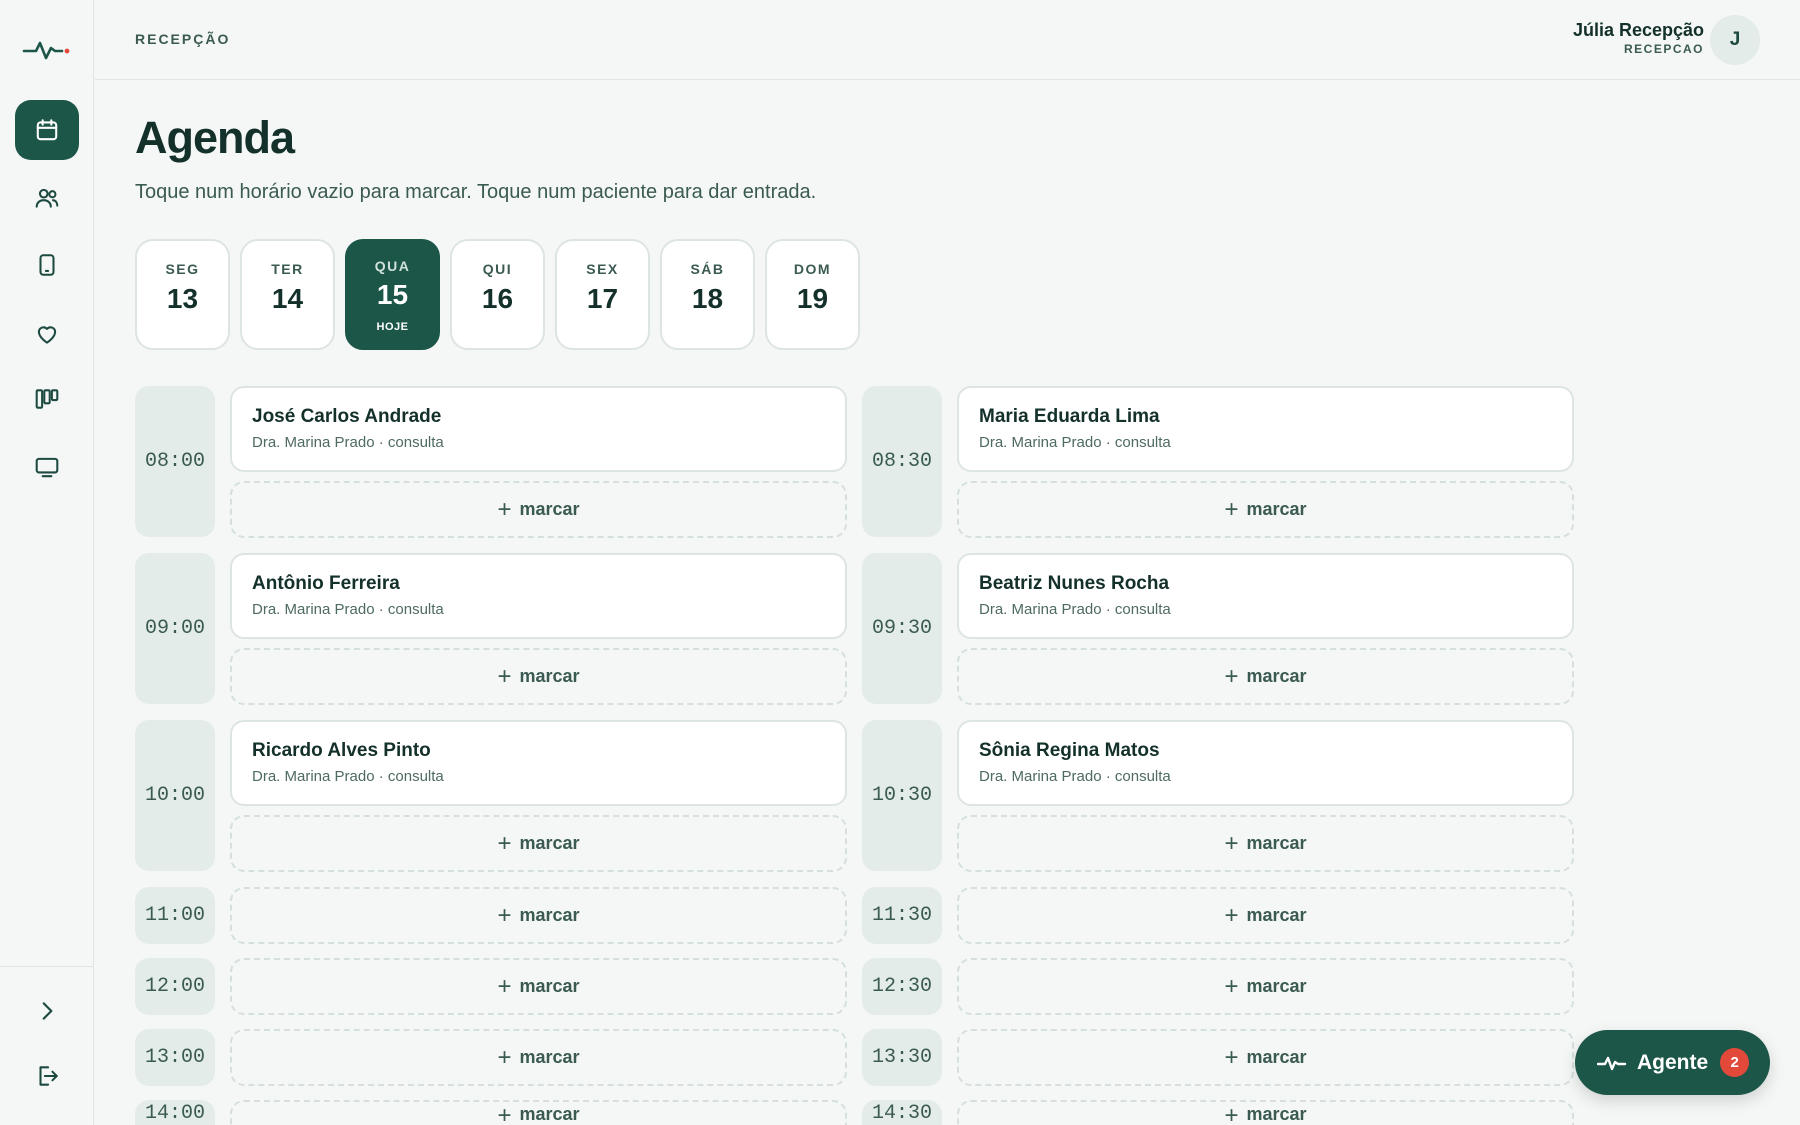 The image size is (1800, 1125). What do you see at coordinates (902, 915) in the screenshot?
I see `time-slot-label: 11:30` at bounding box center [902, 915].